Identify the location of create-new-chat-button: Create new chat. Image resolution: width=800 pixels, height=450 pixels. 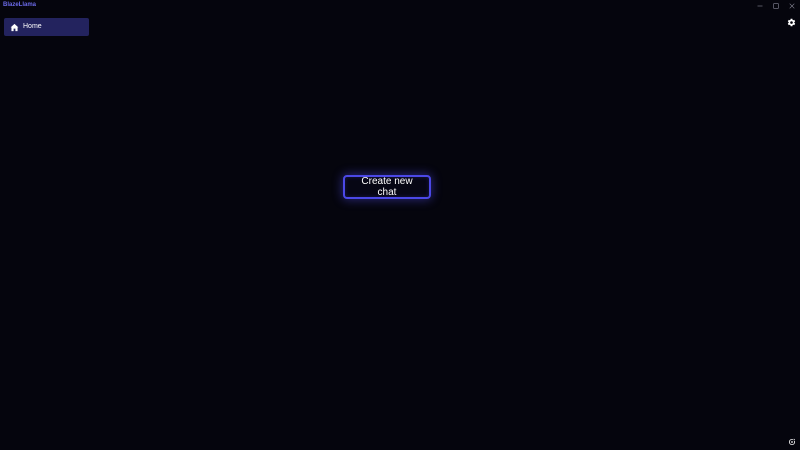
(387, 187).